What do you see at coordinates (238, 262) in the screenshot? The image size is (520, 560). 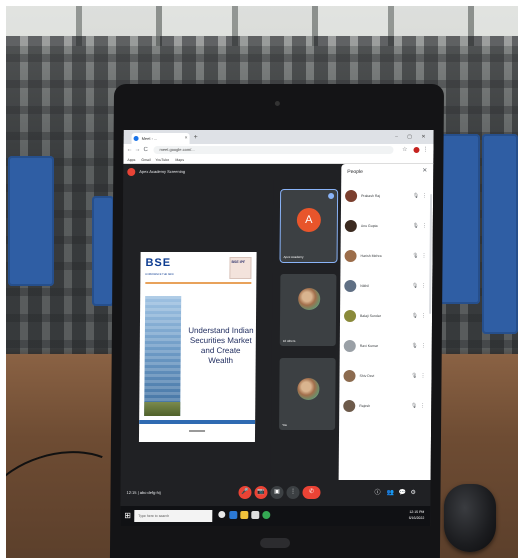 I see `partner-logo-text: BSE IPF` at bounding box center [238, 262].